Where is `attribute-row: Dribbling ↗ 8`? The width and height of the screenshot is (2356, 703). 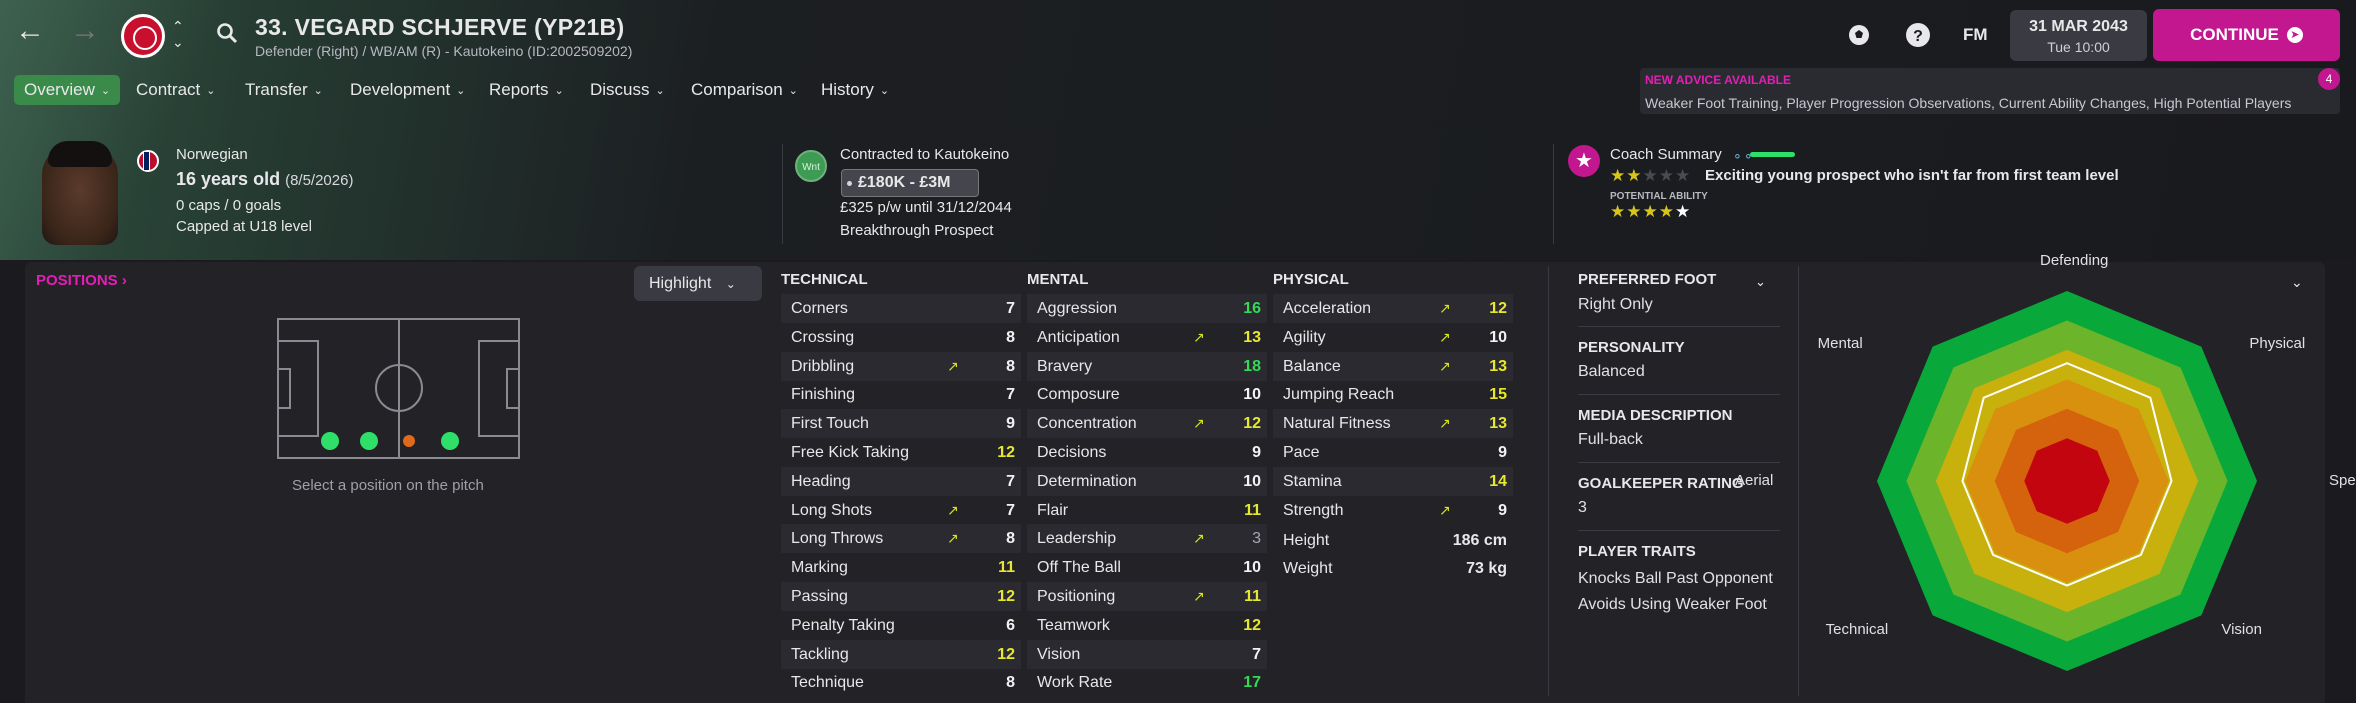
attribute-row: Dribbling ↗ 8 is located at coordinates (901, 366).